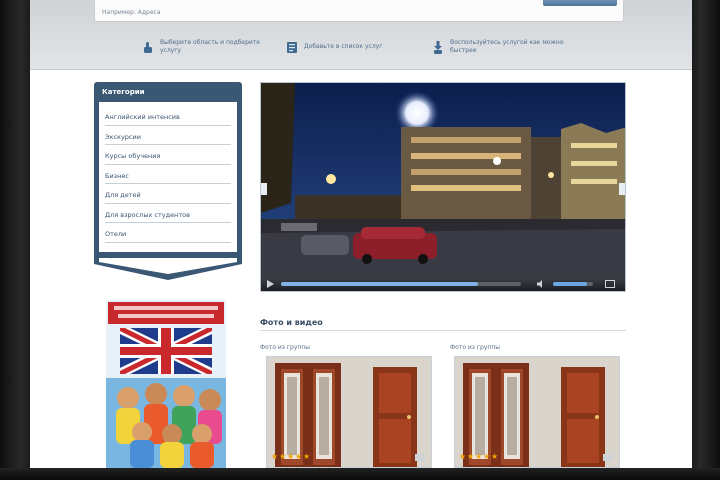 The image size is (720, 480). What do you see at coordinates (610, 284) in the screenshot?
I see `fullscreen-icon` at bounding box center [610, 284].